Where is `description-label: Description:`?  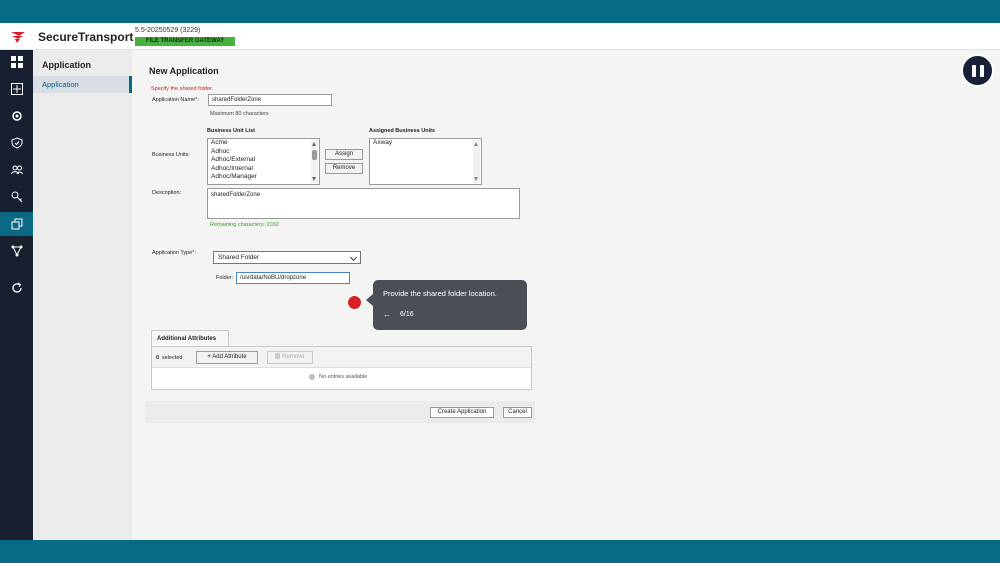 description-label: Description: is located at coordinates (167, 193).